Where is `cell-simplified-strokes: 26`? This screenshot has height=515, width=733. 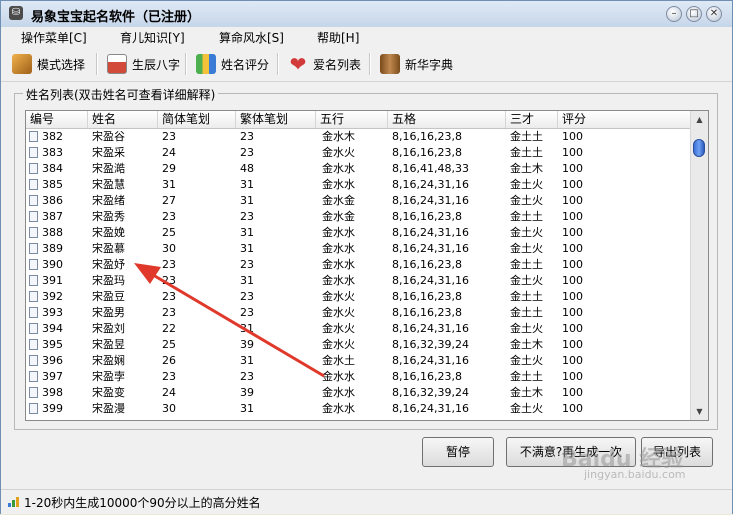
cell-simplified-strokes: 26 is located at coordinates (169, 360).